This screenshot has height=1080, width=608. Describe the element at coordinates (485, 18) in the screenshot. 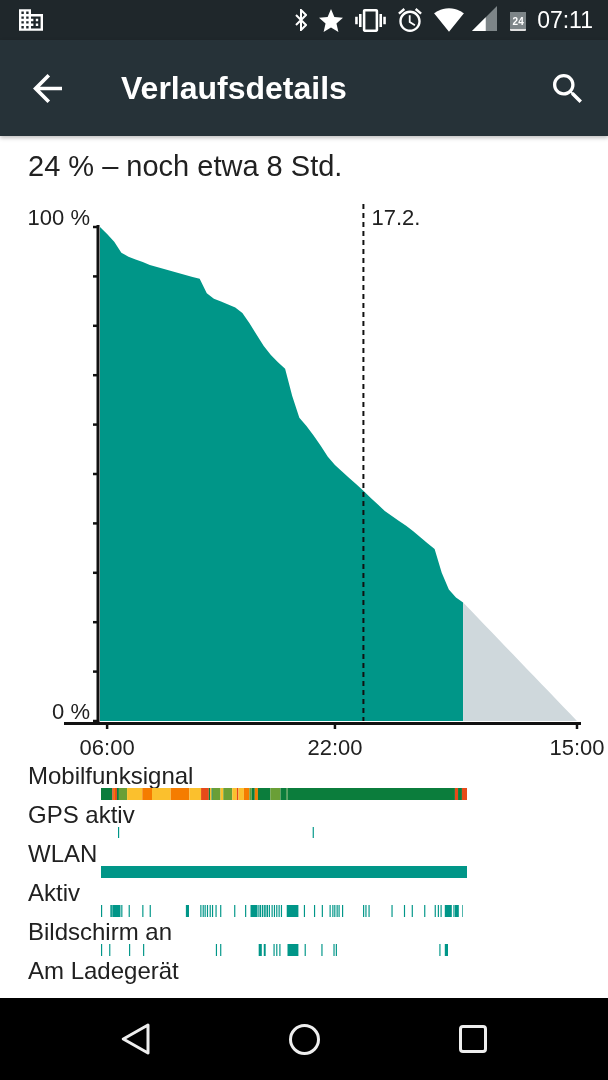

I see `cell-signal-icon` at that location.